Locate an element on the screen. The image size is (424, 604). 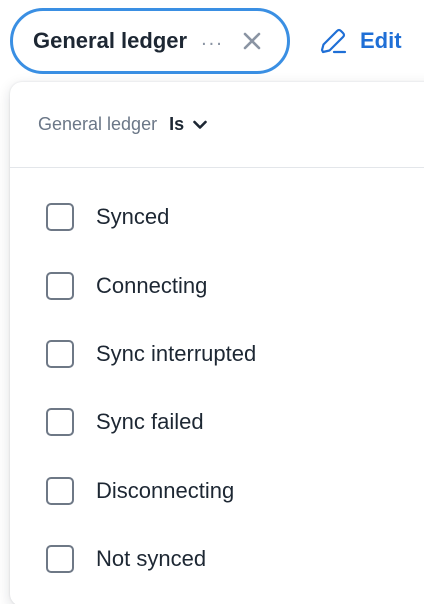
chevron-down-icon is located at coordinates (200, 125).